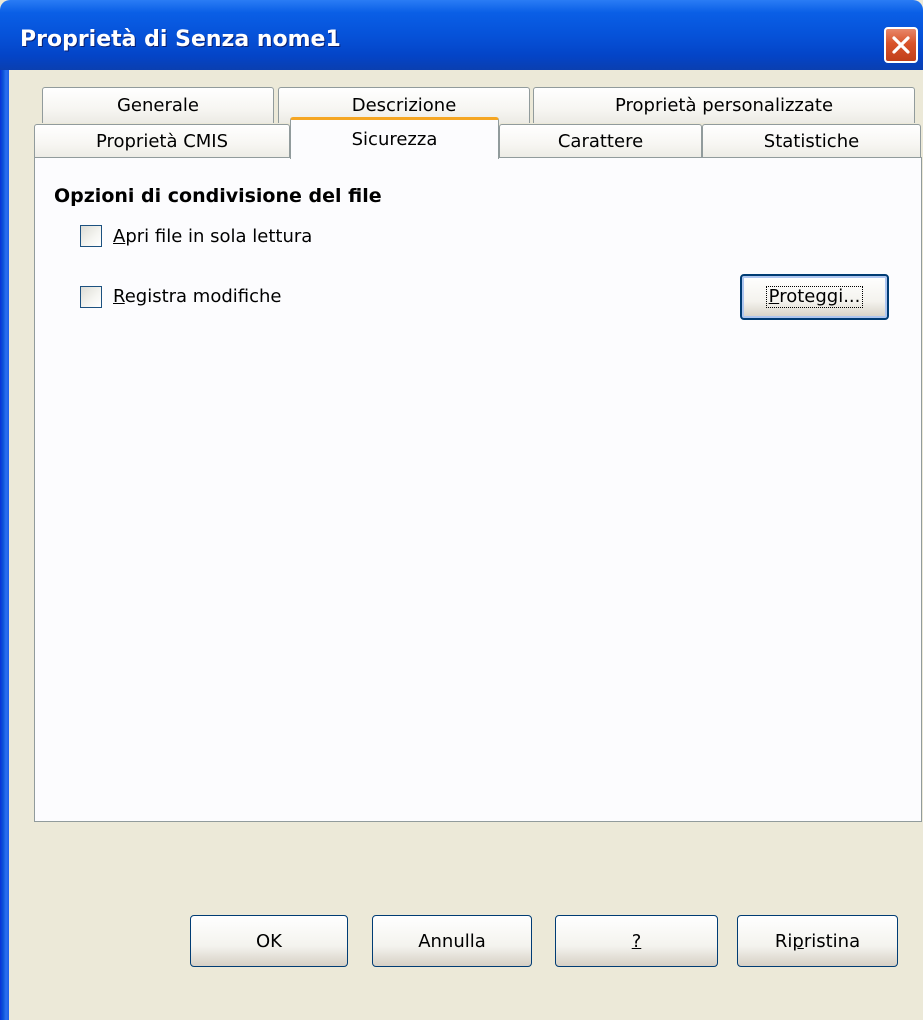  I want to click on mnemonic-letter: A, so click(119, 236).